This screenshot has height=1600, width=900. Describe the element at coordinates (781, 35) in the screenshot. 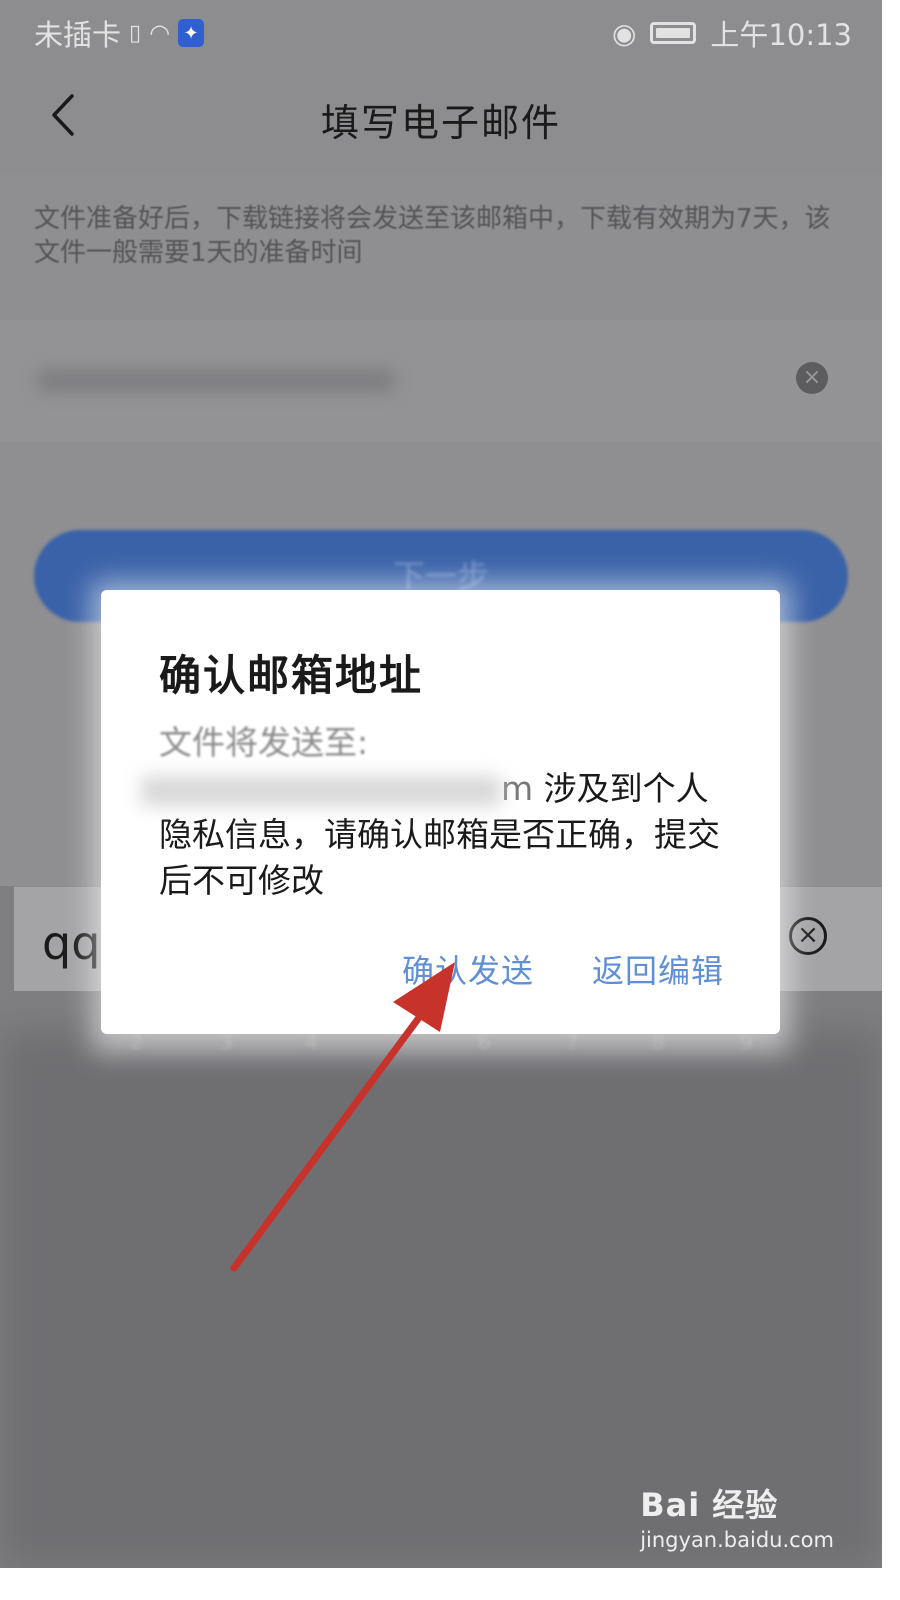

I see `time-text: 上午10:13` at that location.